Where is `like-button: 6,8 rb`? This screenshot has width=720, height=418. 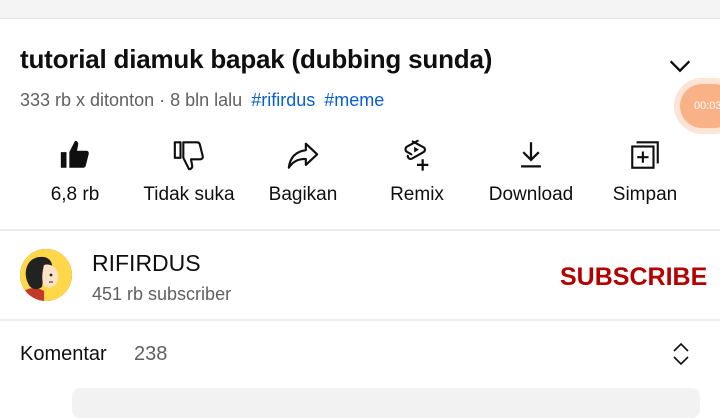 like-button: 6,8 rb is located at coordinates (75, 172).